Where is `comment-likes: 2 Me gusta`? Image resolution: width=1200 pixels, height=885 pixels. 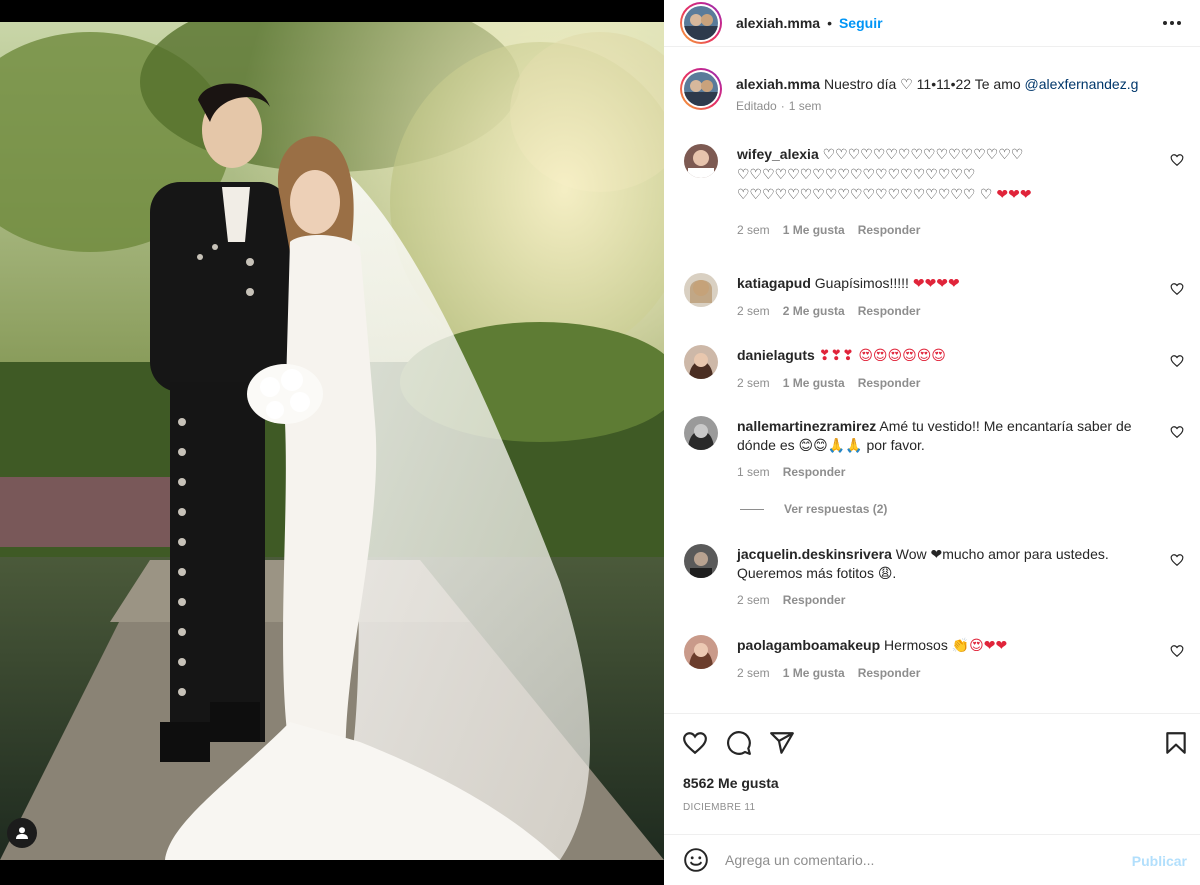 comment-likes: 2 Me gusta is located at coordinates (814, 311).